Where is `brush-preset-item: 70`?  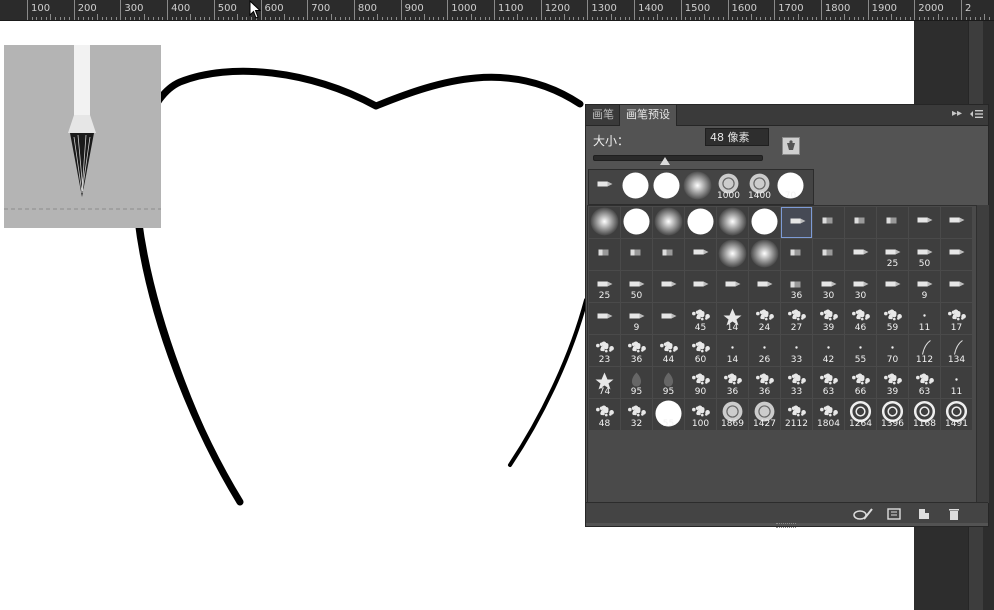 brush-preset-item: 70 is located at coordinates (892, 350).